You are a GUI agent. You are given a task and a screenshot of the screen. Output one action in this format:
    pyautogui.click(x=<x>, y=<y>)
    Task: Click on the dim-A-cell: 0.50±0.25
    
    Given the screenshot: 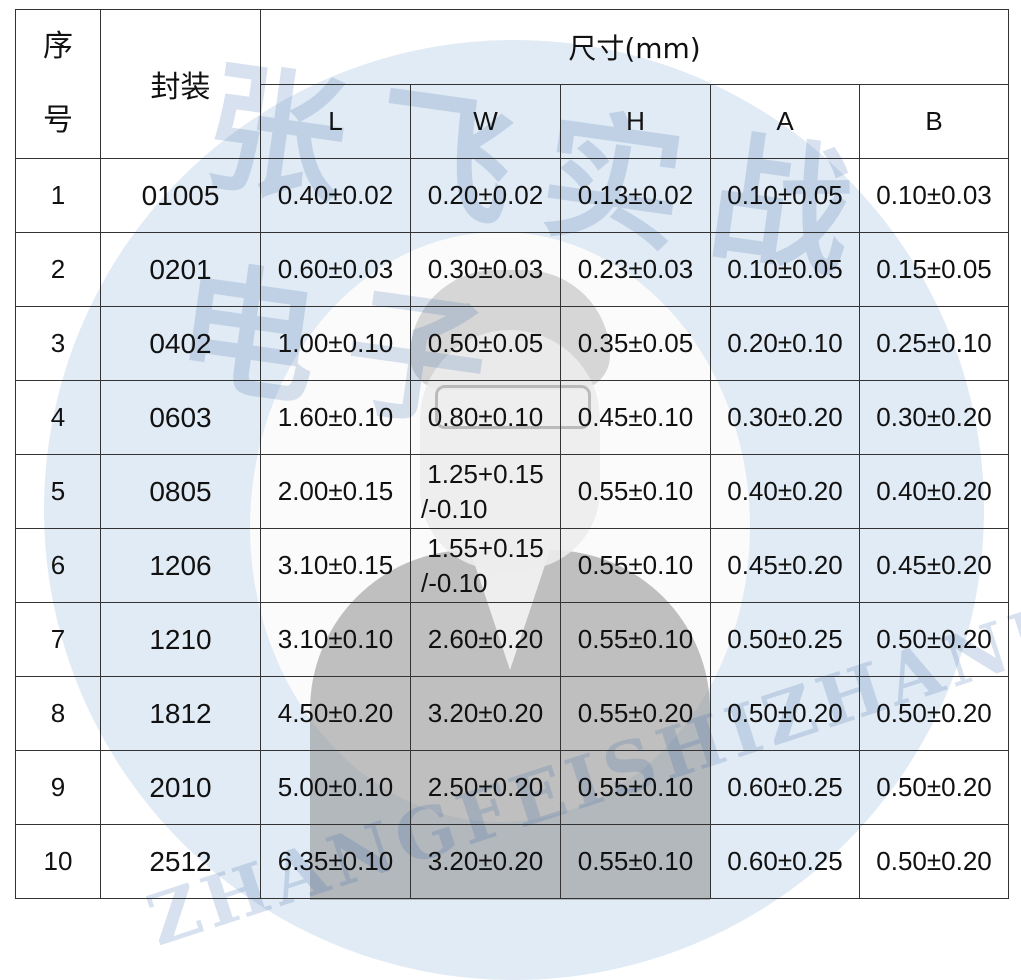 What is the action you would take?
    pyautogui.click(x=785, y=639)
    